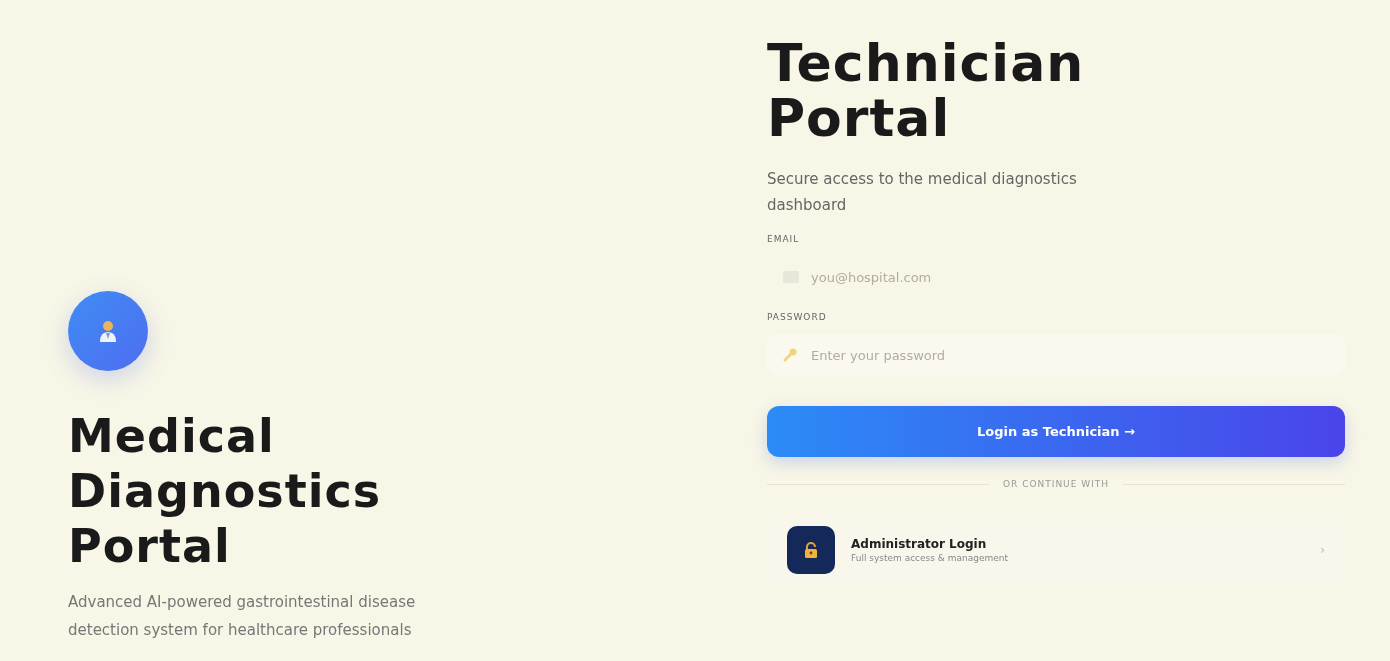 This screenshot has width=1390, height=661. What do you see at coordinates (811, 550) in the screenshot?
I see `lock-icon` at bounding box center [811, 550].